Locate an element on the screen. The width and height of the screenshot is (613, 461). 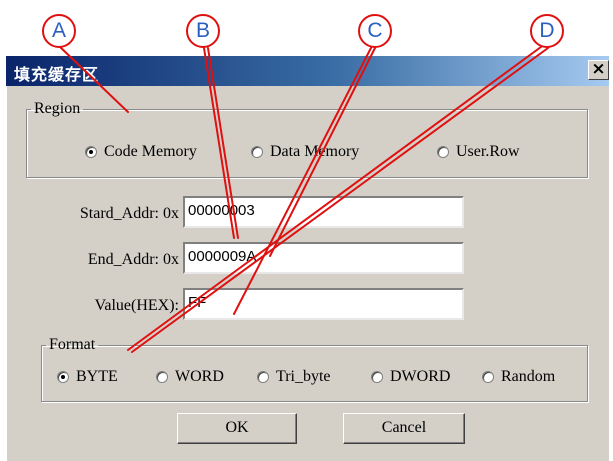
value-hex-label: Value(HEX): is located at coordinates (136, 305).